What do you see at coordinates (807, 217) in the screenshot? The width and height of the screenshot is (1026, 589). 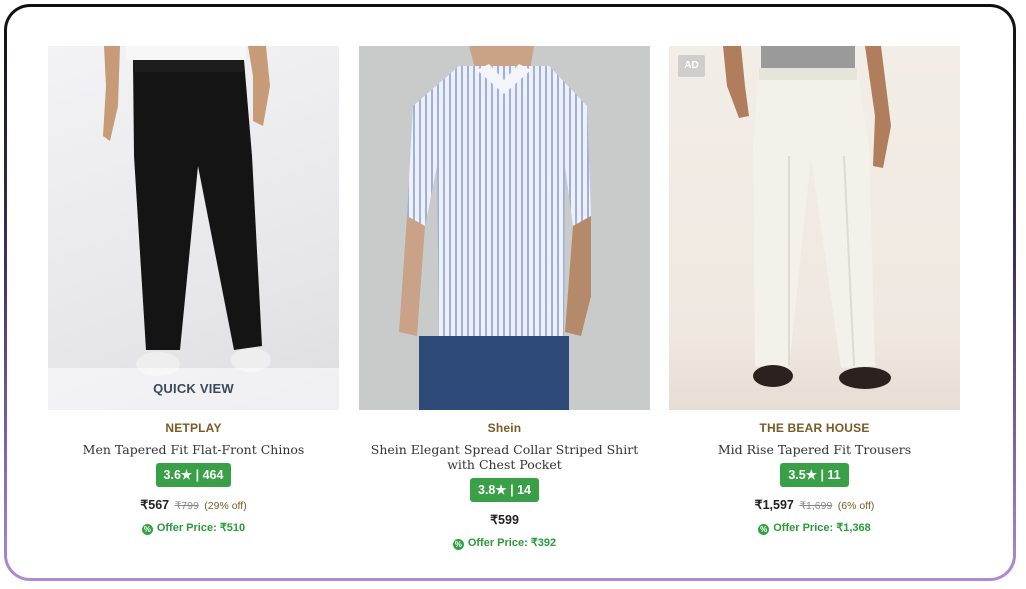 I see `product-photo-trousers` at bounding box center [807, 217].